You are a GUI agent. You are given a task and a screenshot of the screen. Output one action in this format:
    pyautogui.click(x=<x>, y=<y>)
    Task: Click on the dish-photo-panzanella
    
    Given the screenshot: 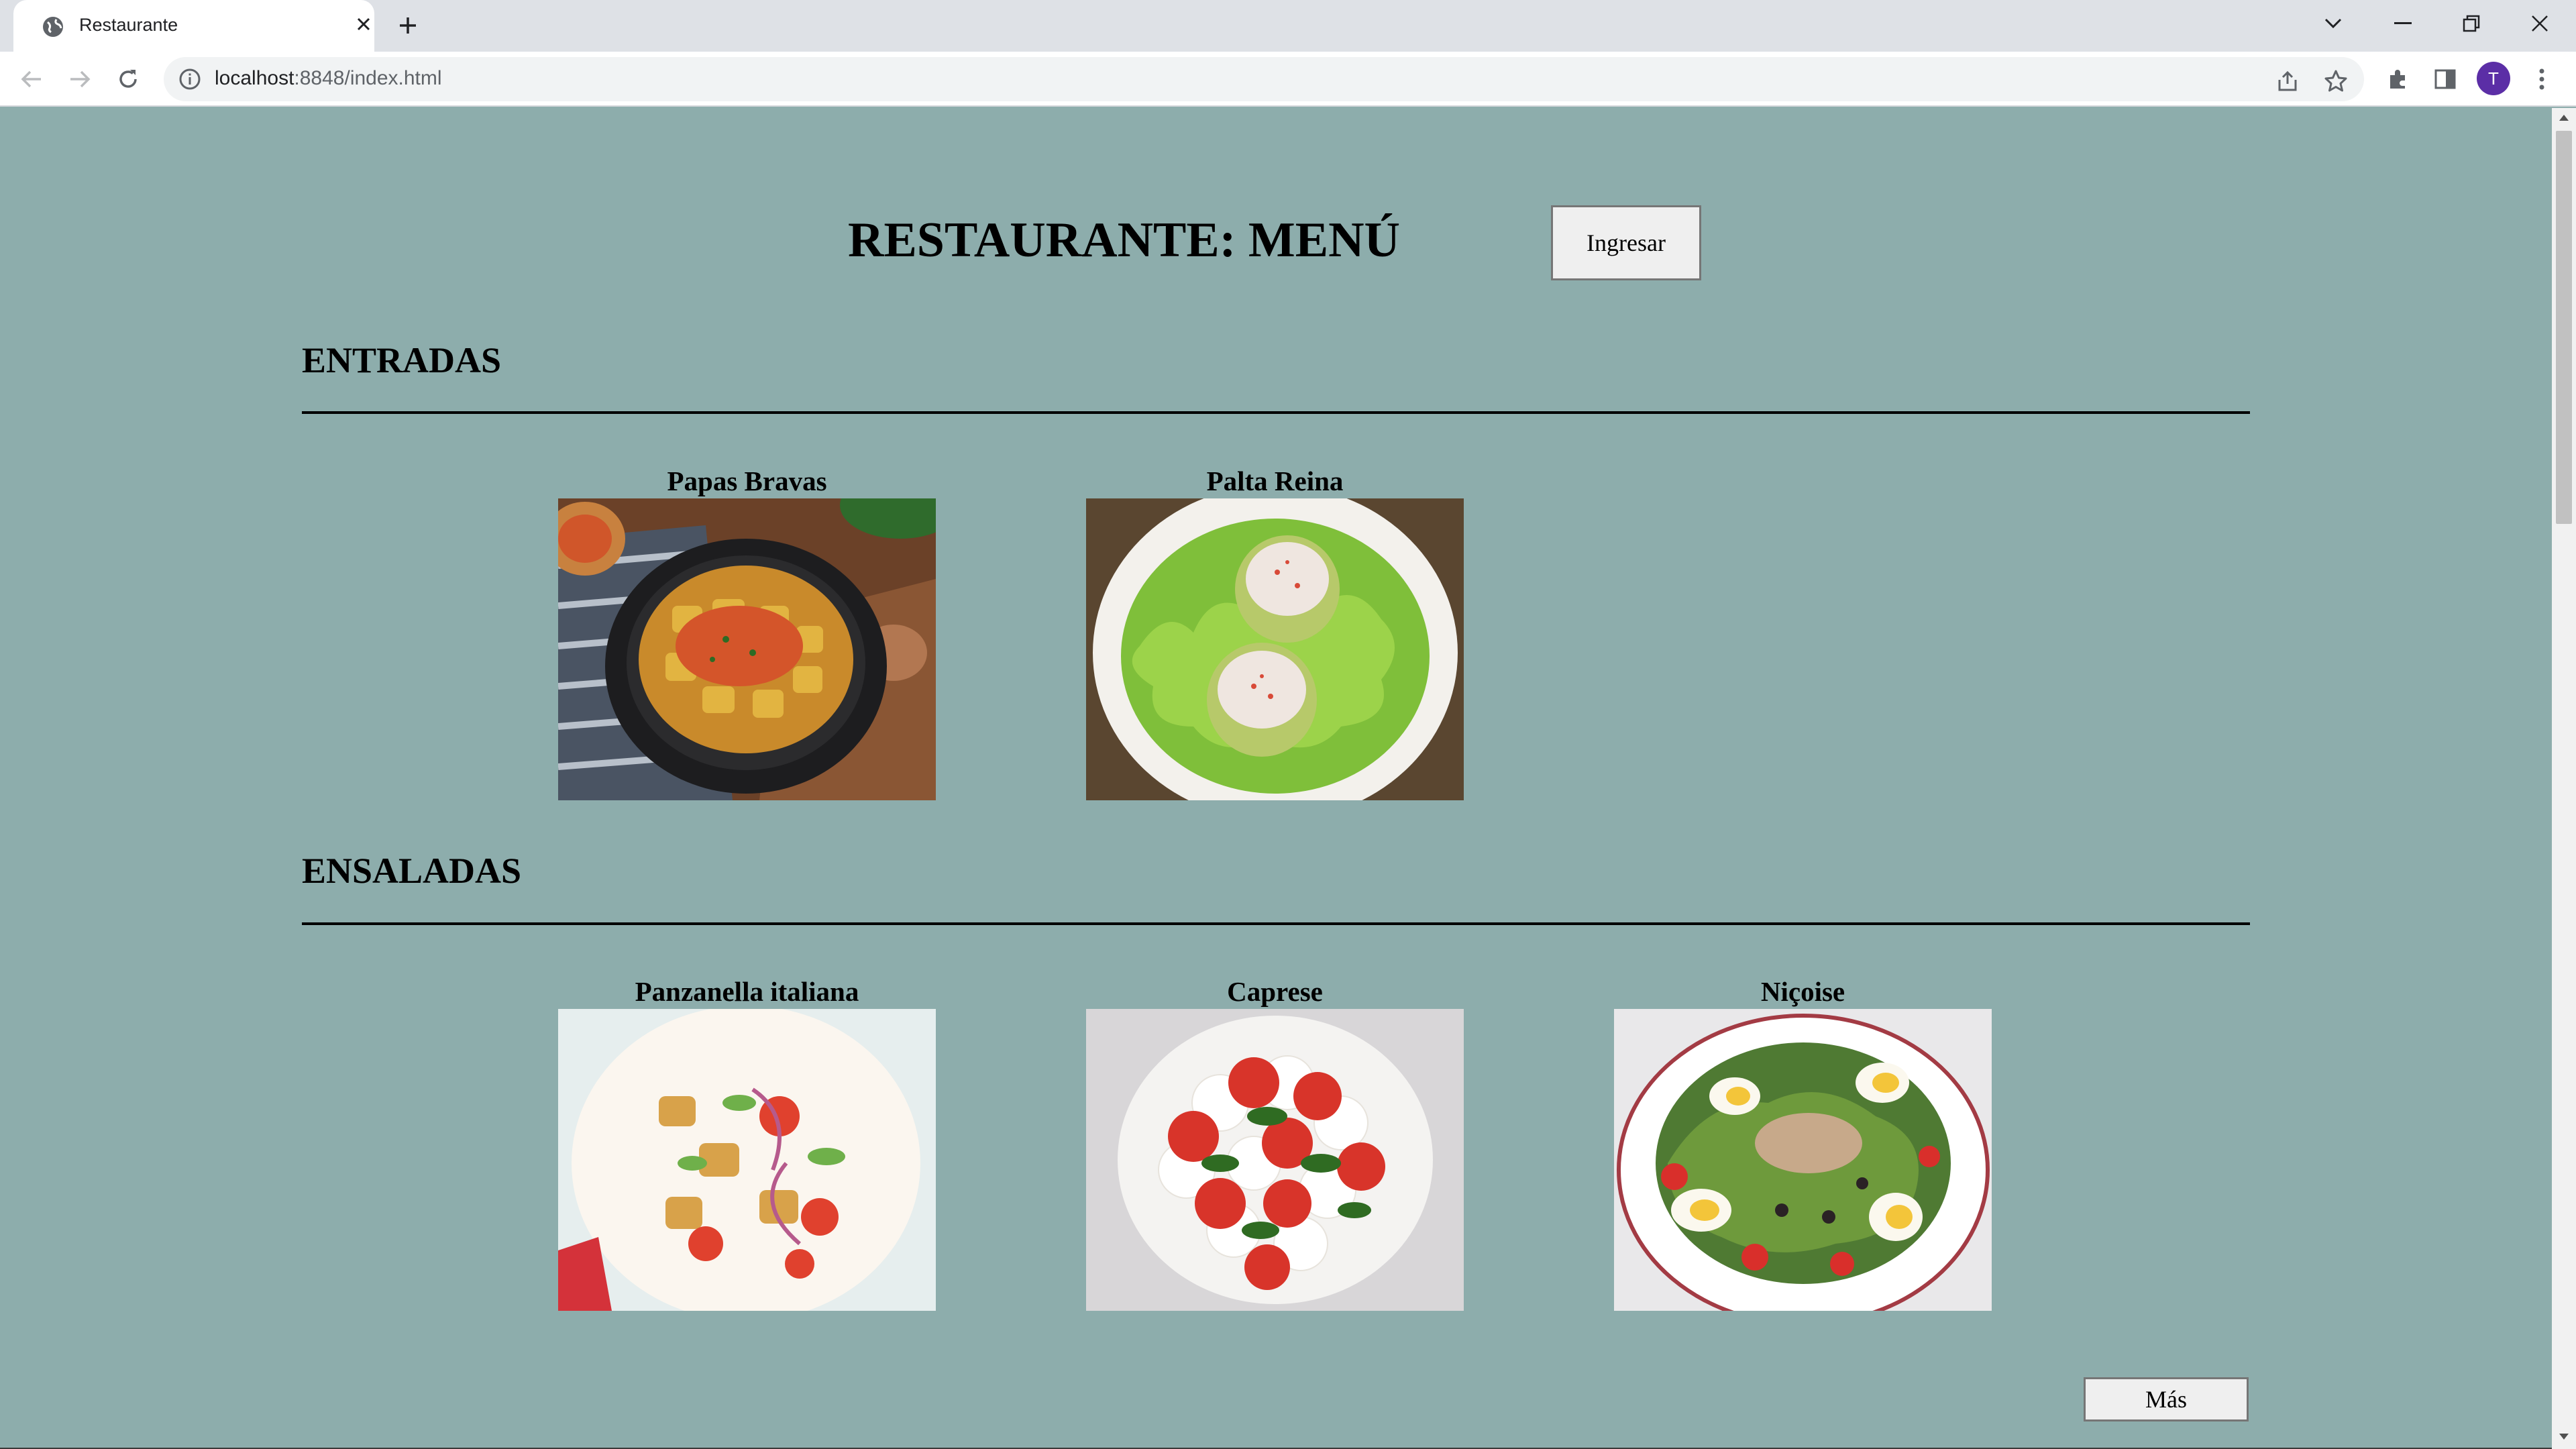 What is the action you would take?
    pyautogui.click(x=747, y=1160)
    